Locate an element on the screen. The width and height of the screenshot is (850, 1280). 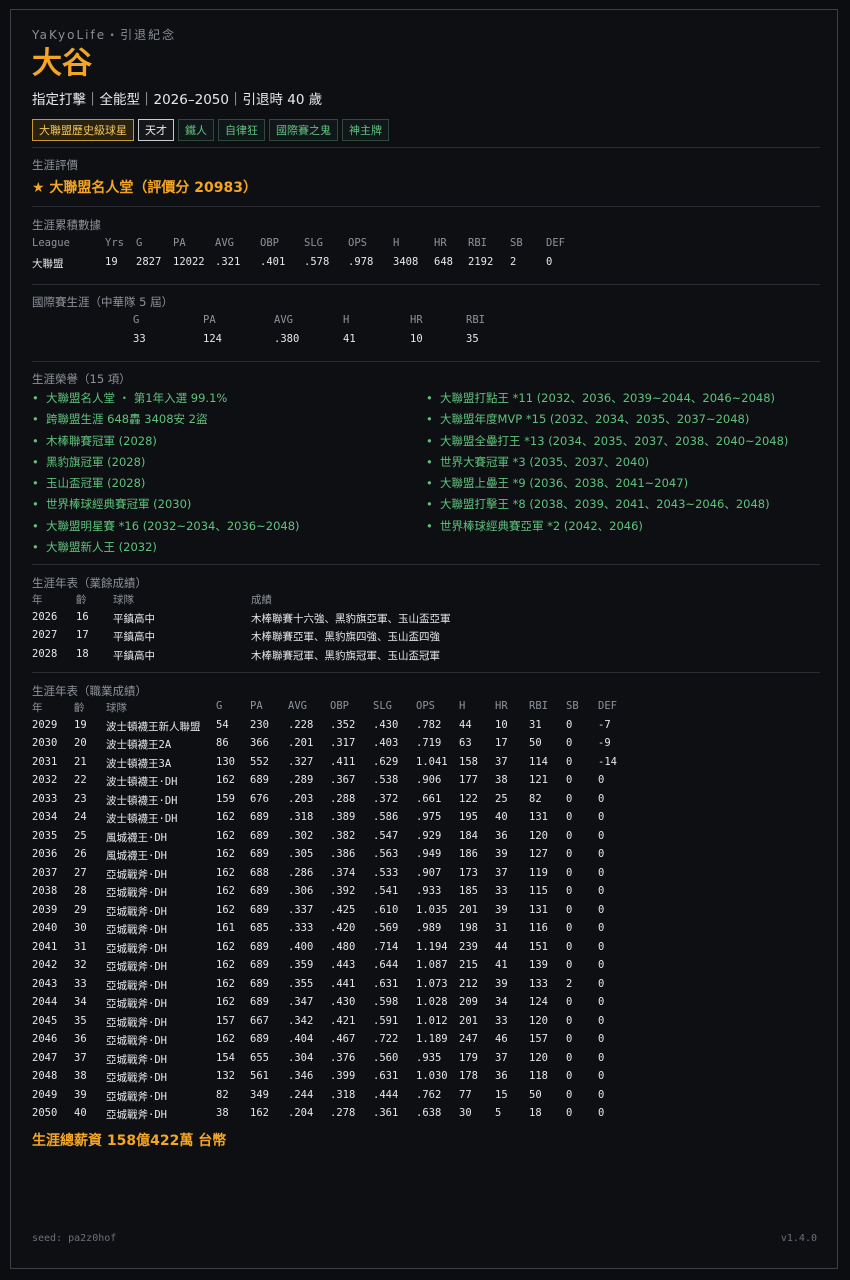
table-cell: 2026 is located at coordinates (45, 616).